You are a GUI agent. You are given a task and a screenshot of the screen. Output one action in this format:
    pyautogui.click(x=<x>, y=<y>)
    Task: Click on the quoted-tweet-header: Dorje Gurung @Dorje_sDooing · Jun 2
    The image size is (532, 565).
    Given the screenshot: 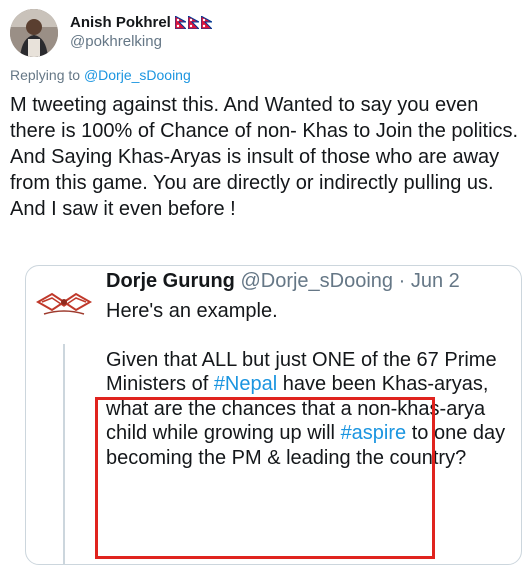 What is the action you would take?
    pyautogui.click(x=283, y=281)
    